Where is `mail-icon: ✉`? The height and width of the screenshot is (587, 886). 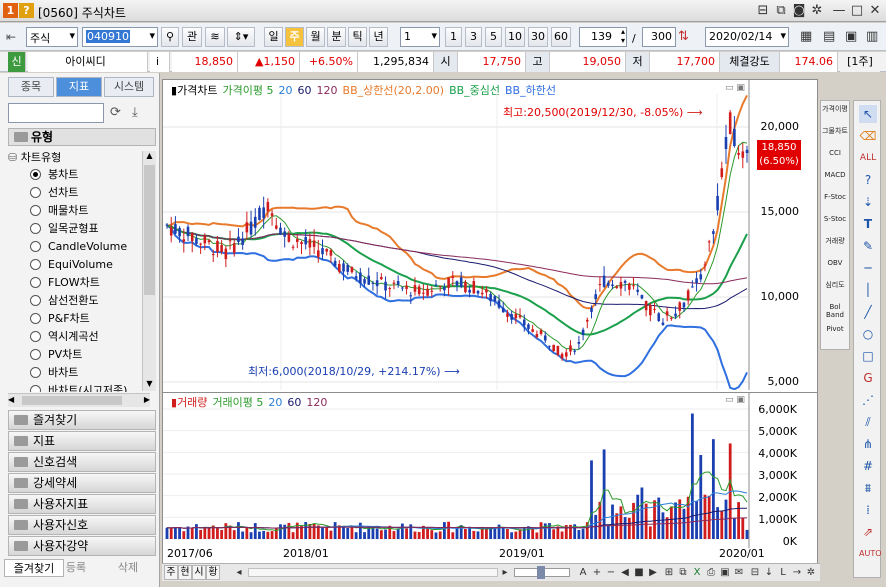 mail-icon: ✉ is located at coordinates (739, 572).